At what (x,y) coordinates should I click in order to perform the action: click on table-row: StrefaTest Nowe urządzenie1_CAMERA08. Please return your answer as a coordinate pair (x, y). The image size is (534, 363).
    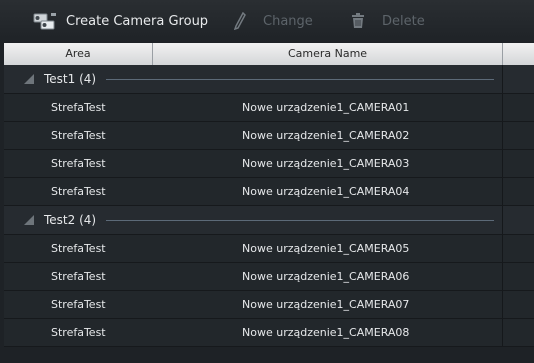
    Looking at the image, I should click on (269, 333).